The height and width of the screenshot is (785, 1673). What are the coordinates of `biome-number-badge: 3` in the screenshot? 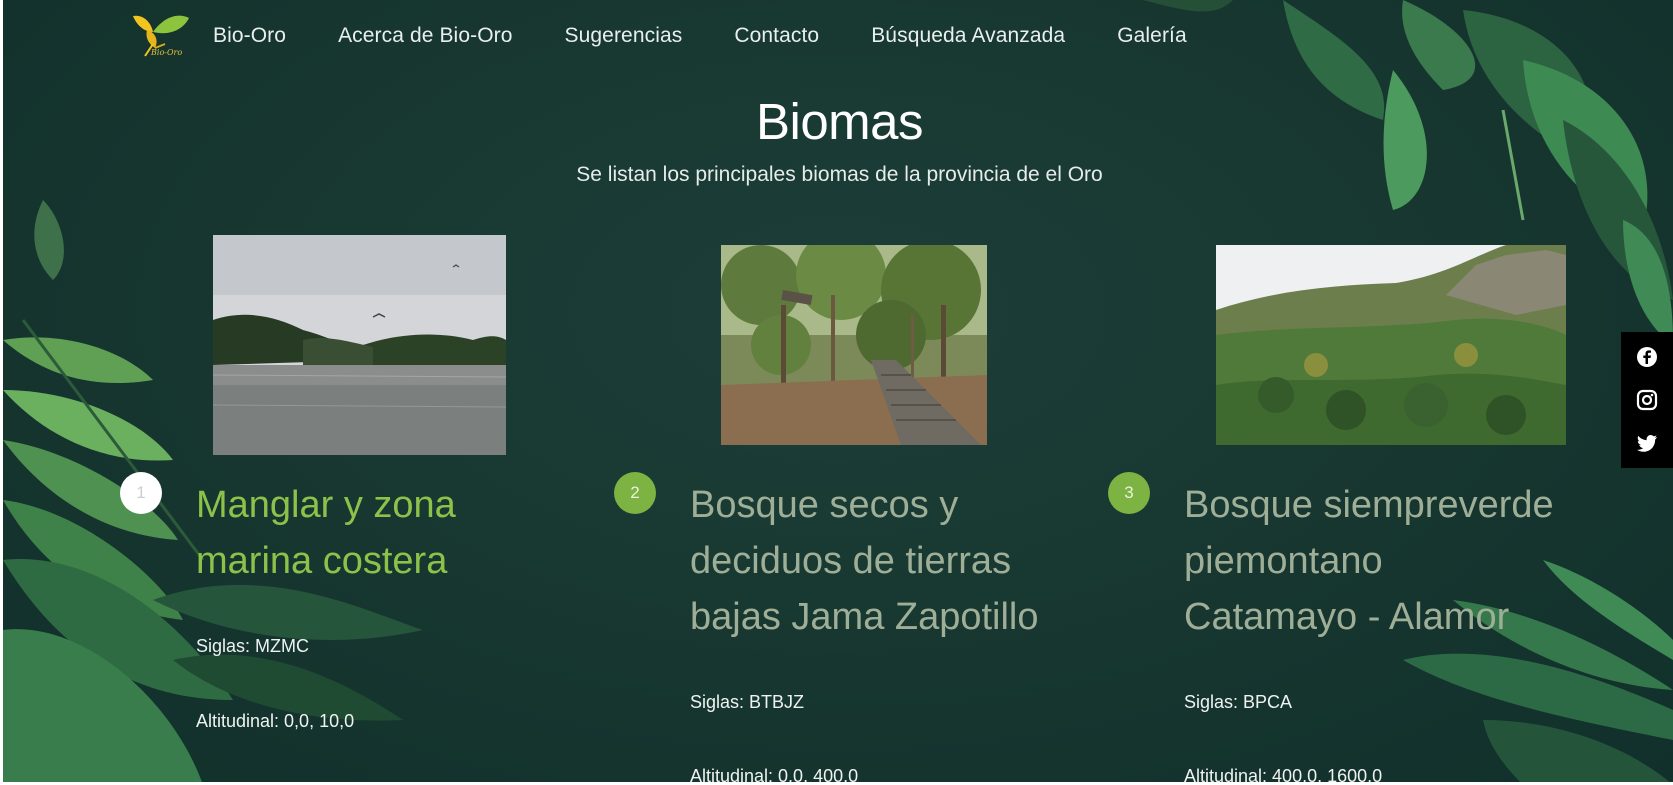 It's located at (1129, 493).